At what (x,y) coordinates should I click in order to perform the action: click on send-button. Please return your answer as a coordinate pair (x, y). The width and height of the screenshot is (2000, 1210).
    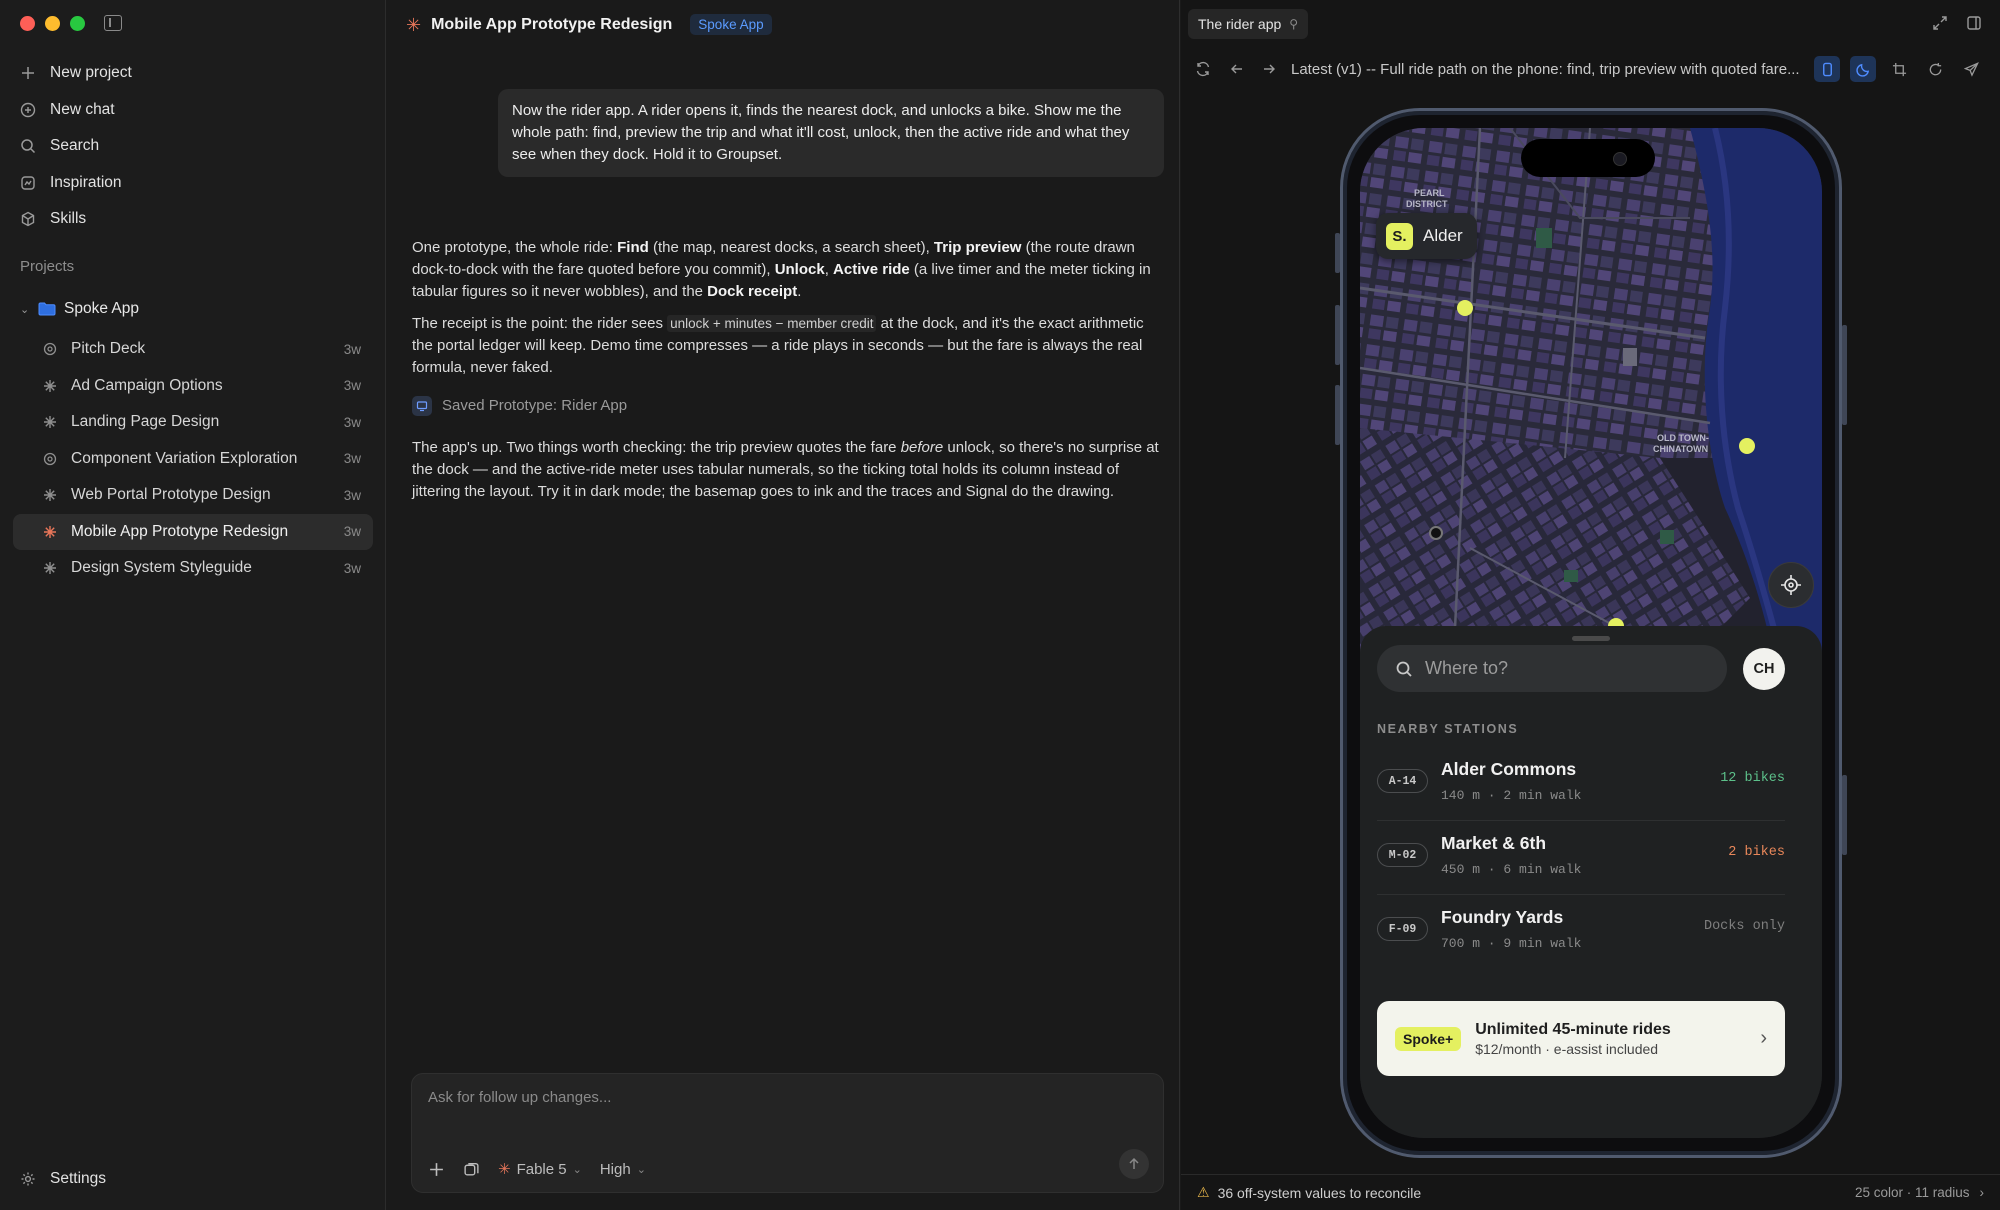
    Looking at the image, I should click on (1134, 1164).